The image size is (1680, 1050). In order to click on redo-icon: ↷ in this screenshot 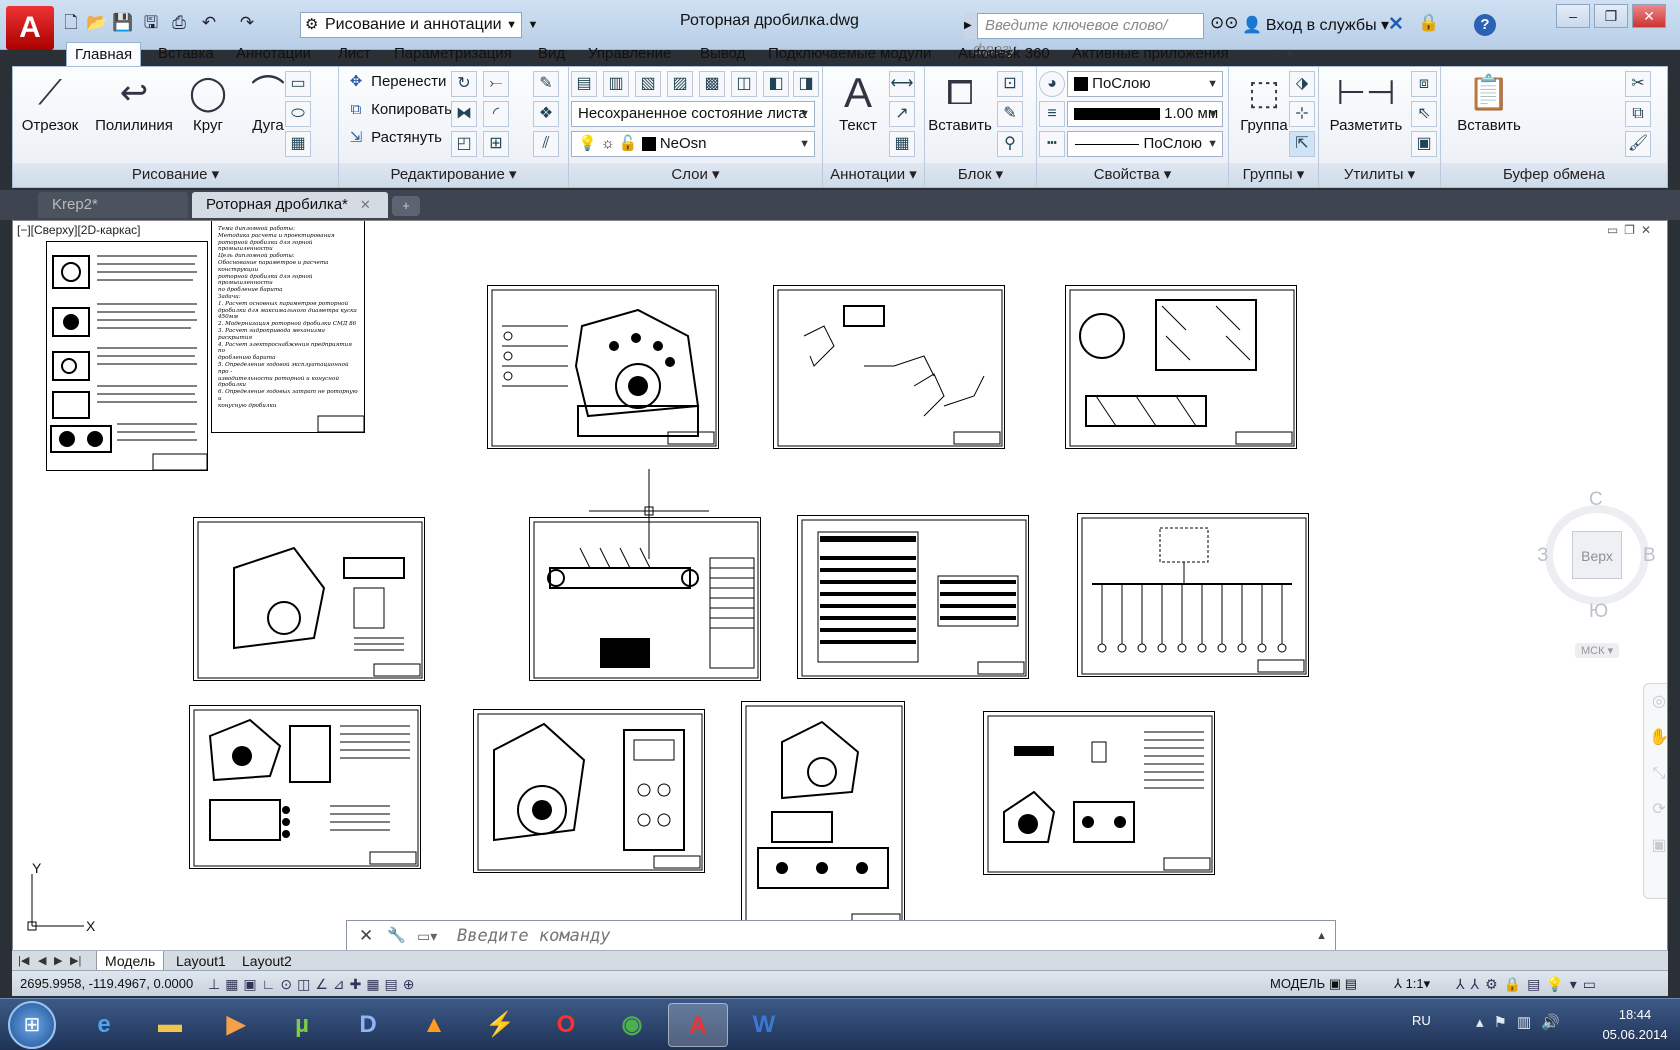, I will do `click(247, 23)`.